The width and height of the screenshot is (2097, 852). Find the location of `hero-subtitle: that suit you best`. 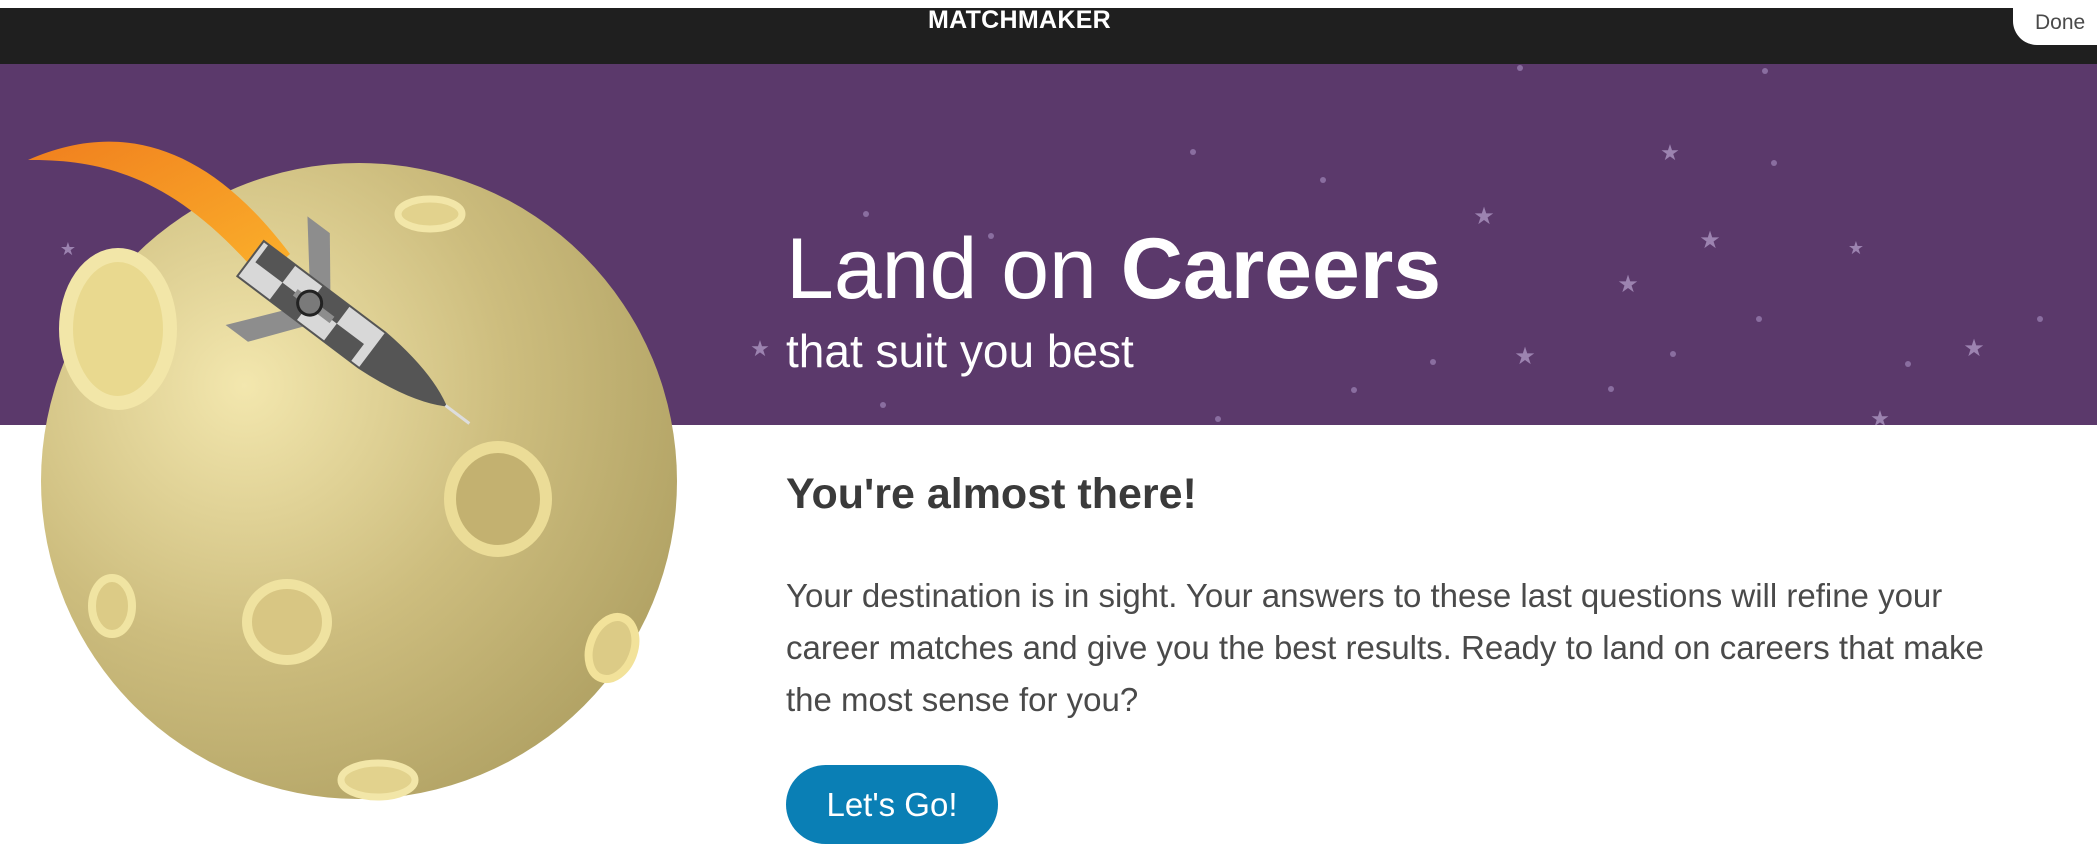

hero-subtitle: that suit you best is located at coordinates (960, 351).